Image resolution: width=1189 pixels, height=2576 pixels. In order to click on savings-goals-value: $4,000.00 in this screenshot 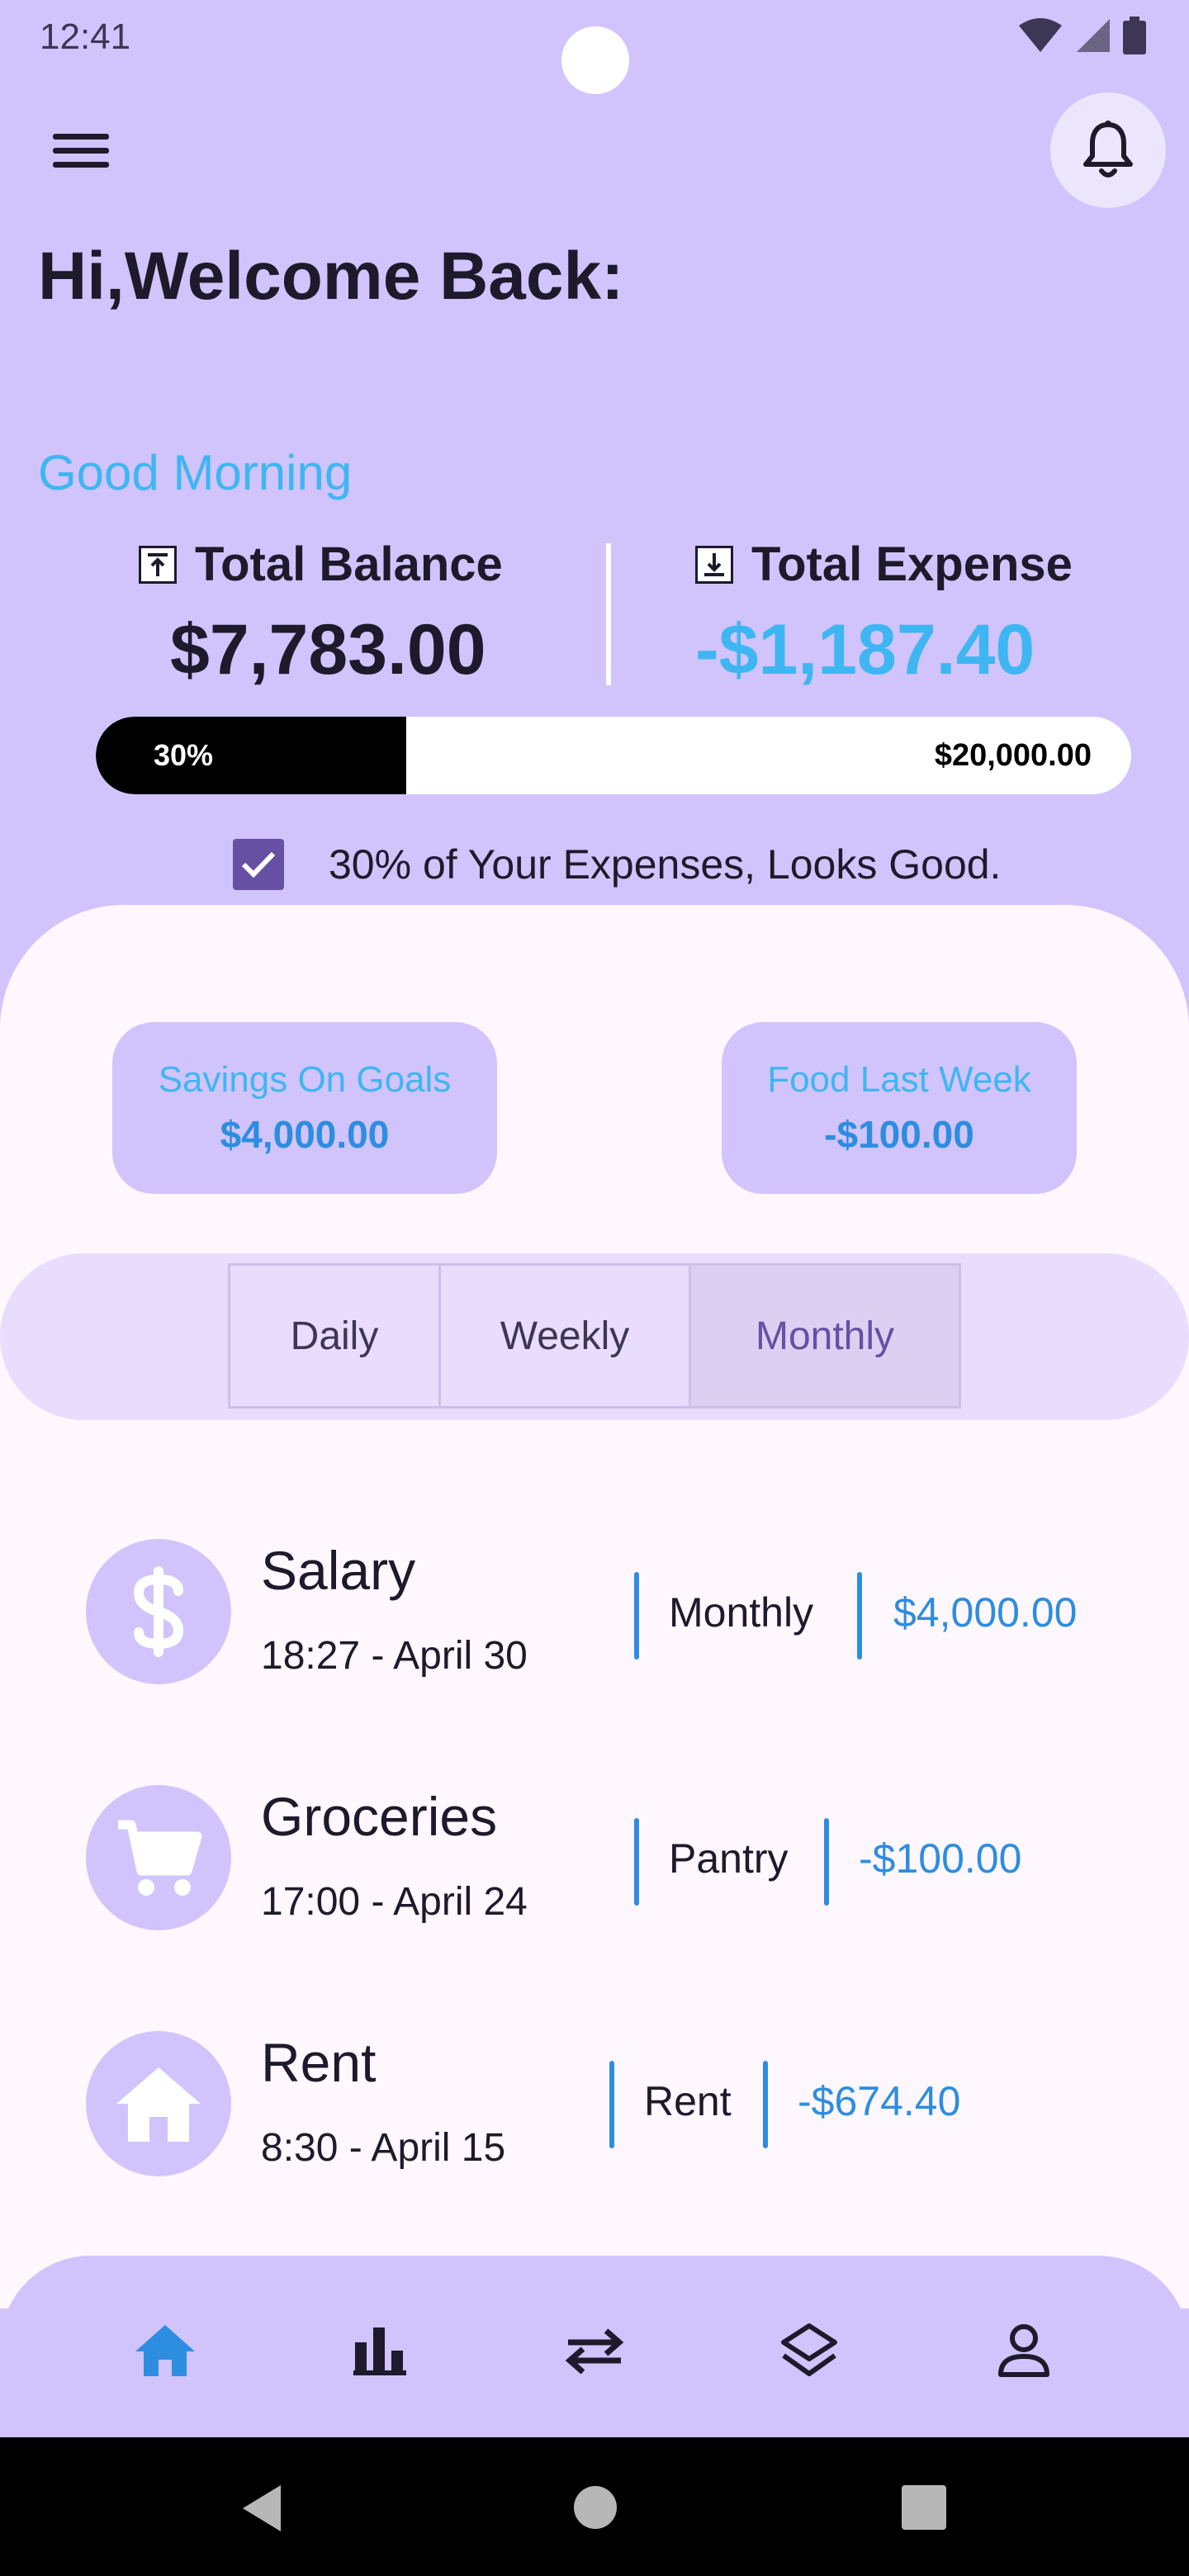, I will do `click(305, 1134)`.